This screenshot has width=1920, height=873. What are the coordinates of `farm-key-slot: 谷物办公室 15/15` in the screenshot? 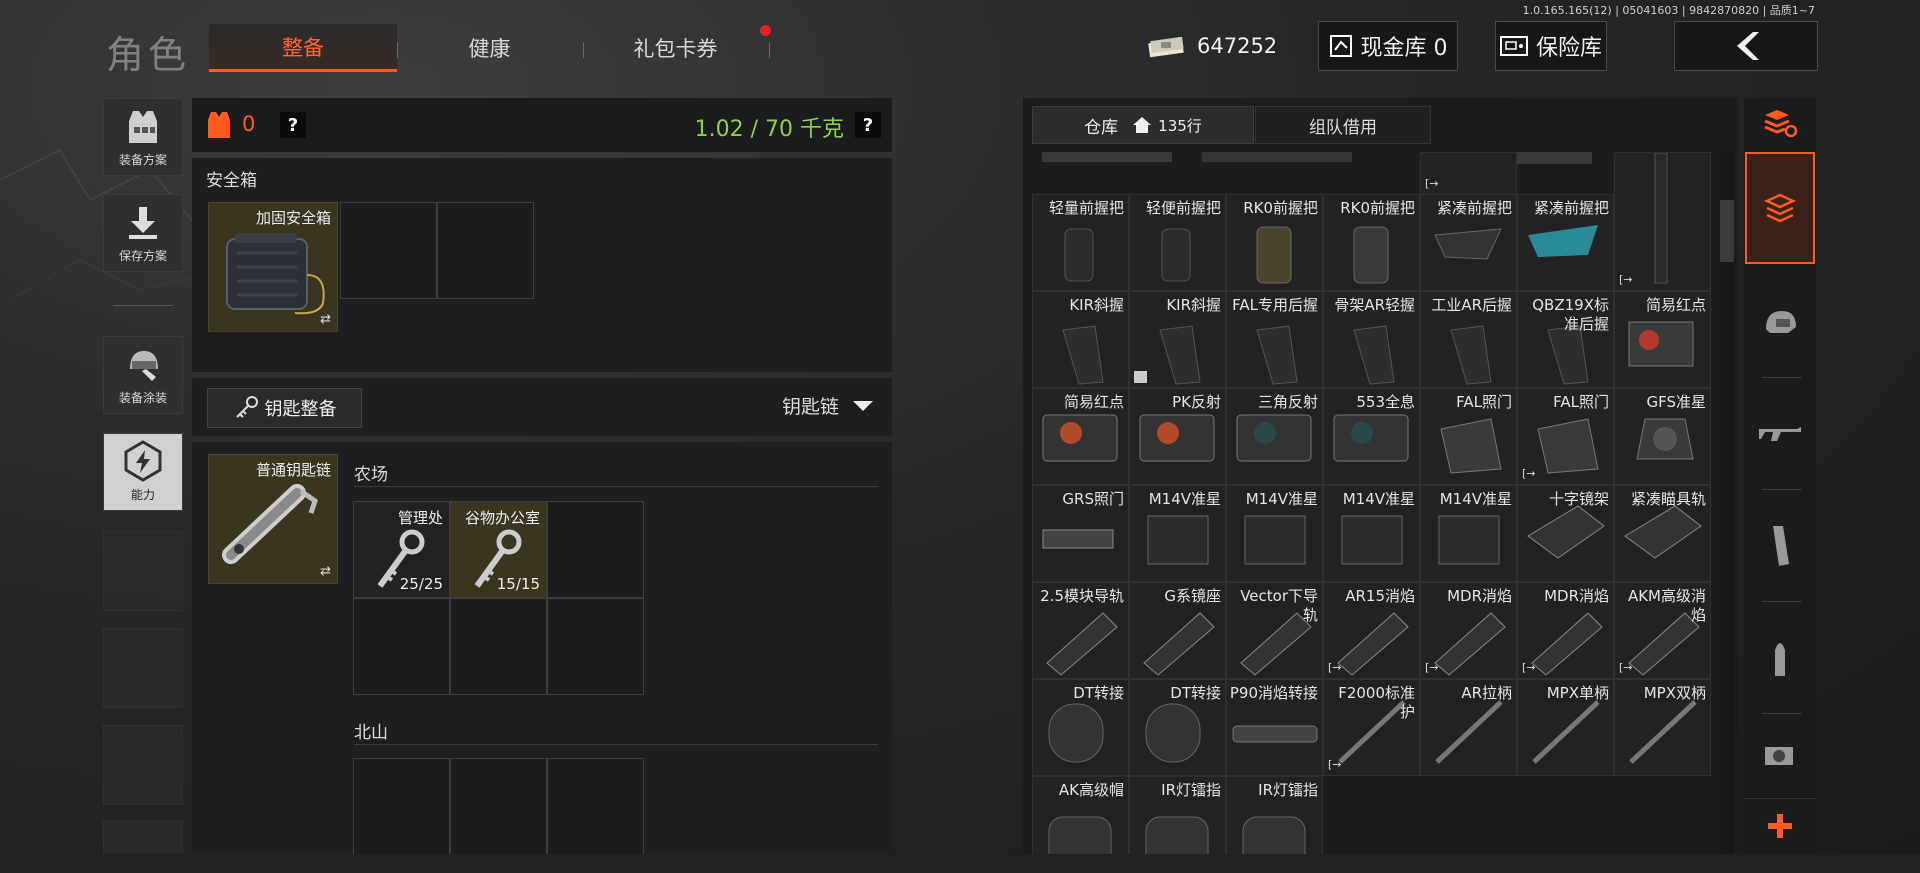 It's located at (498, 549).